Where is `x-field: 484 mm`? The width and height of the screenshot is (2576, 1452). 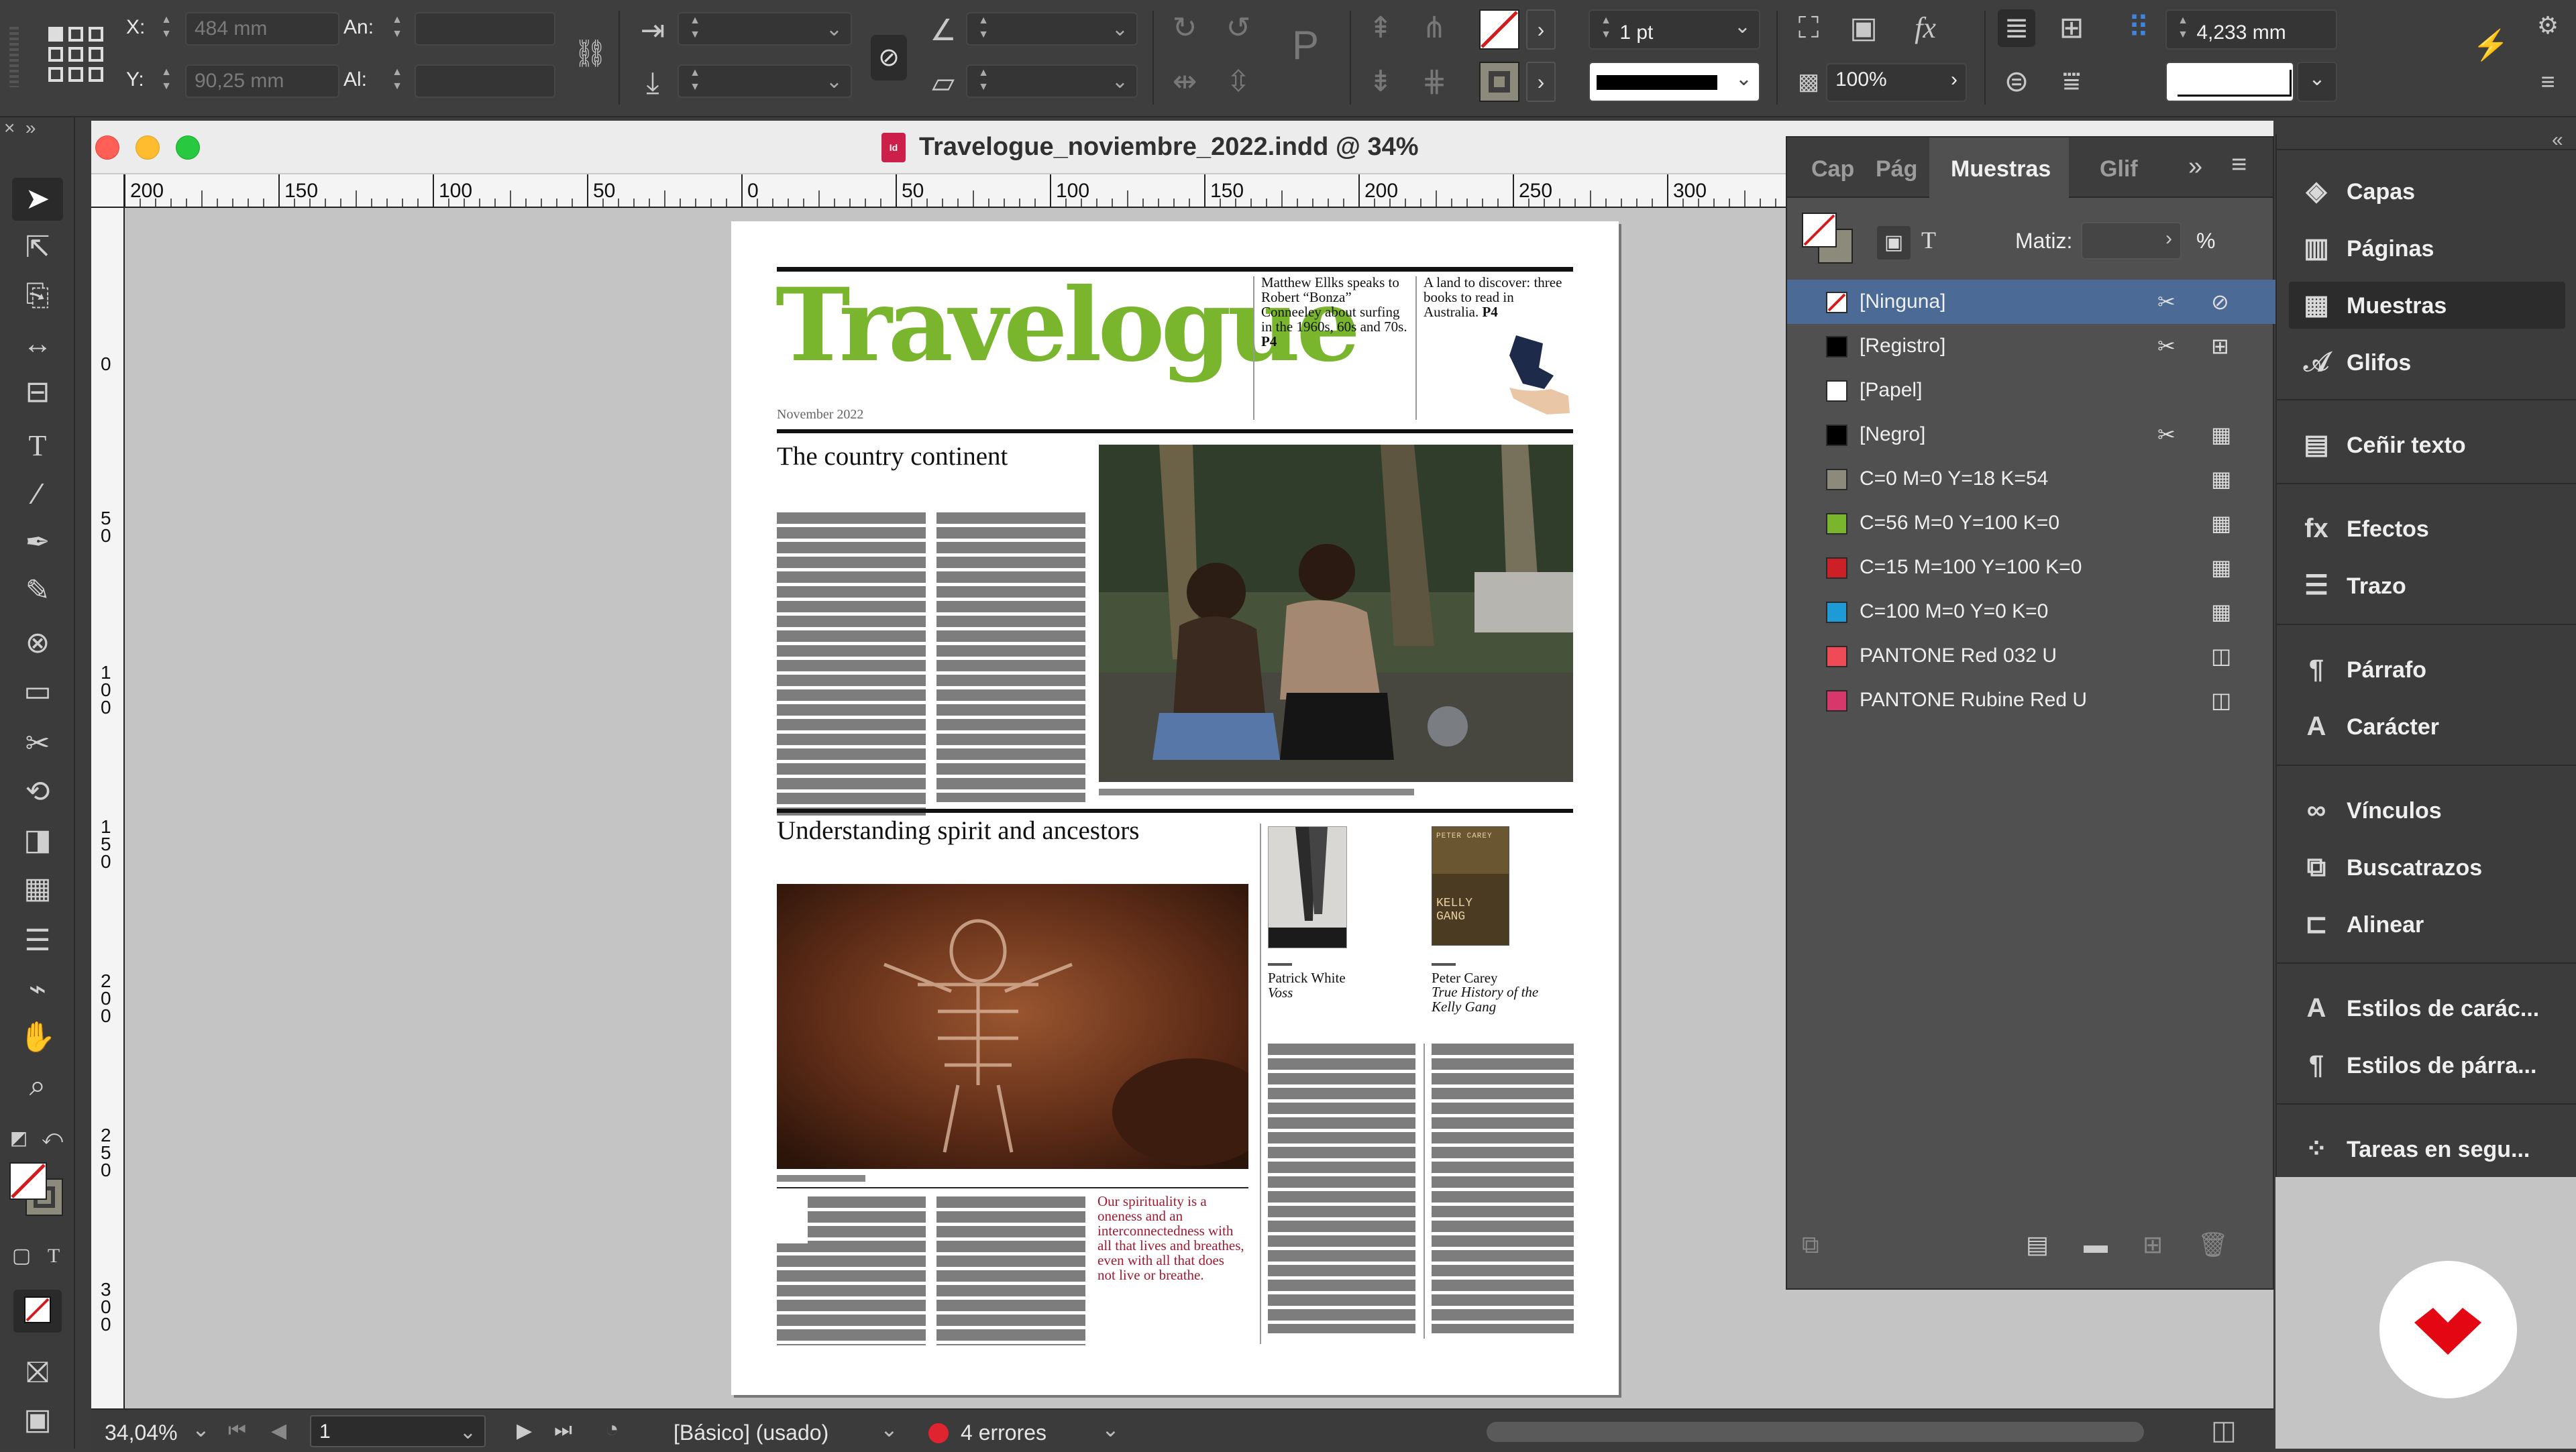 x-field: 484 mm is located at coordinates (262, 29).